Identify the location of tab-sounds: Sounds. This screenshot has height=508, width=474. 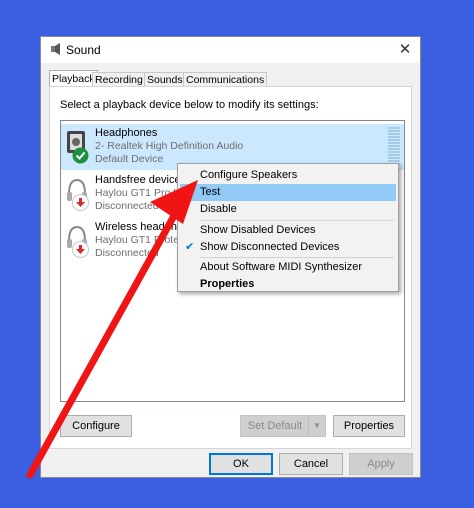
(165, 79).